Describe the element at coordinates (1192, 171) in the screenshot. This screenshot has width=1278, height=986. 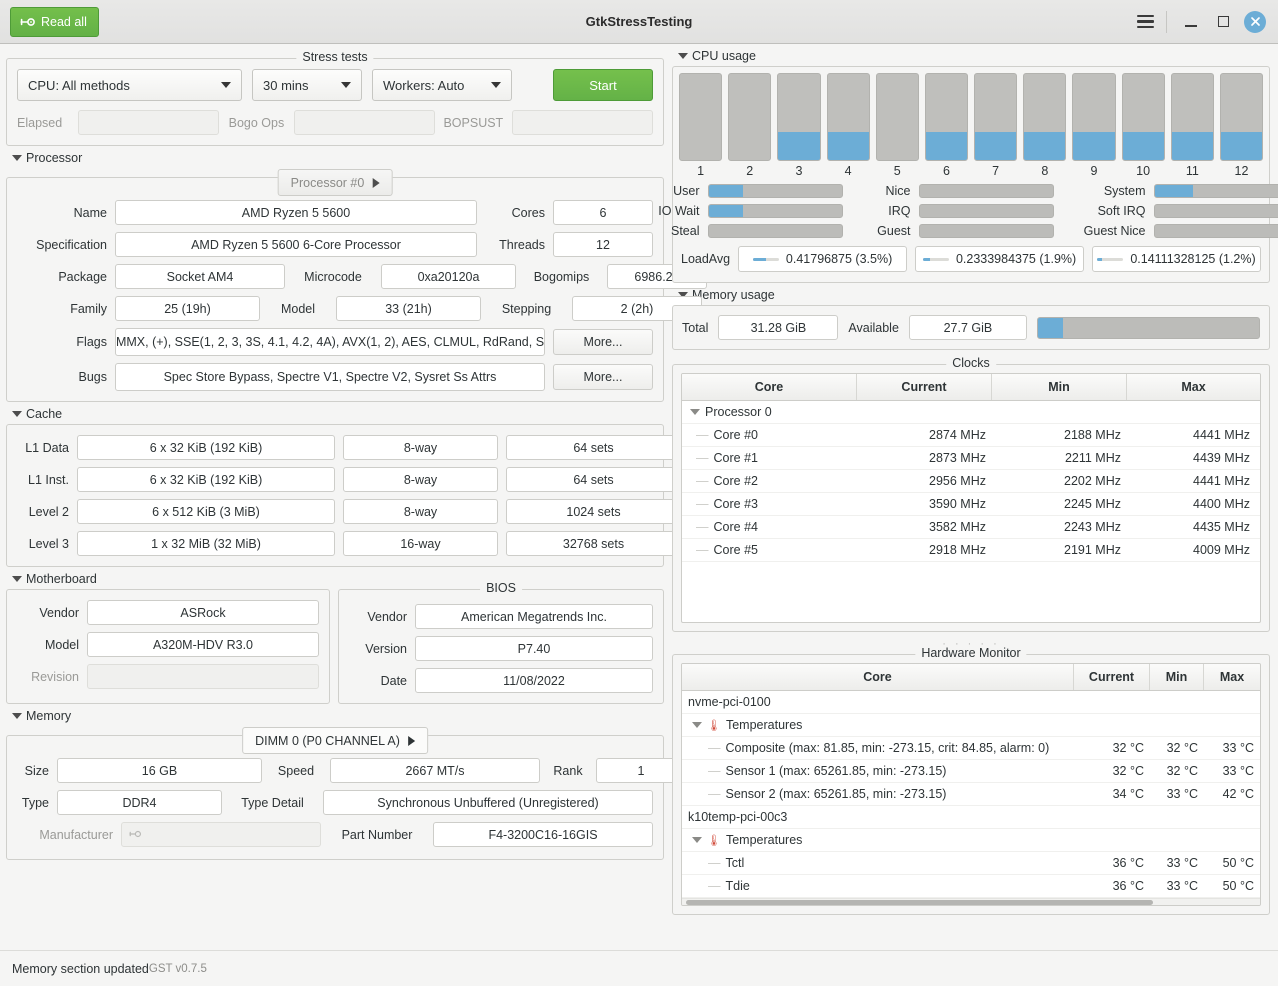
I see `cpu-core-number: 11` at that location.